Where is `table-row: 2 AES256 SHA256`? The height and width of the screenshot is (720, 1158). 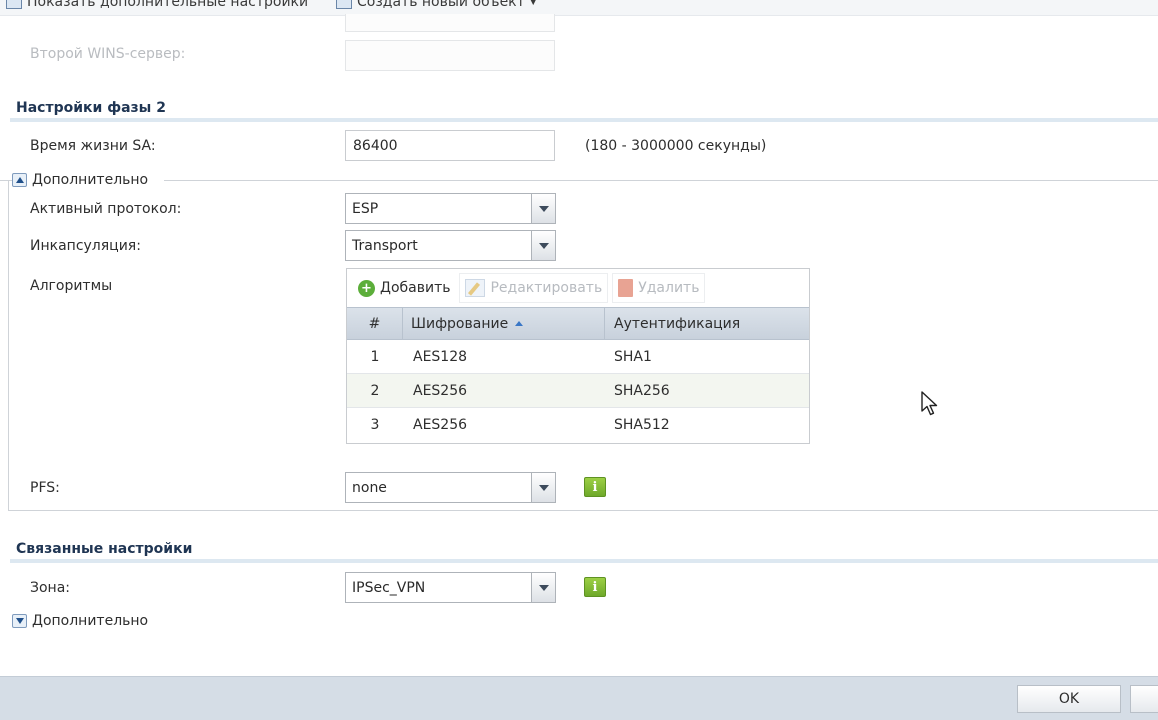 table-row: 2 AES256 SHA256 is located at coordinates (578, 391).